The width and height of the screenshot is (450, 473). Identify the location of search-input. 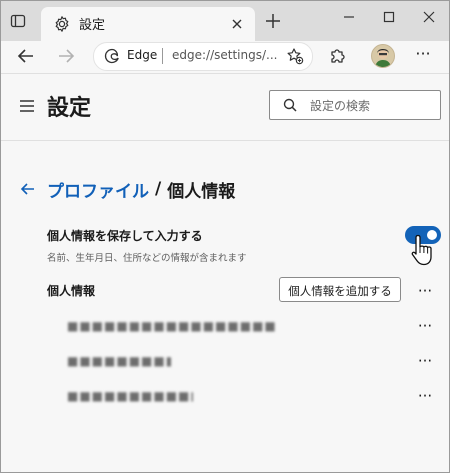
(373, 106).